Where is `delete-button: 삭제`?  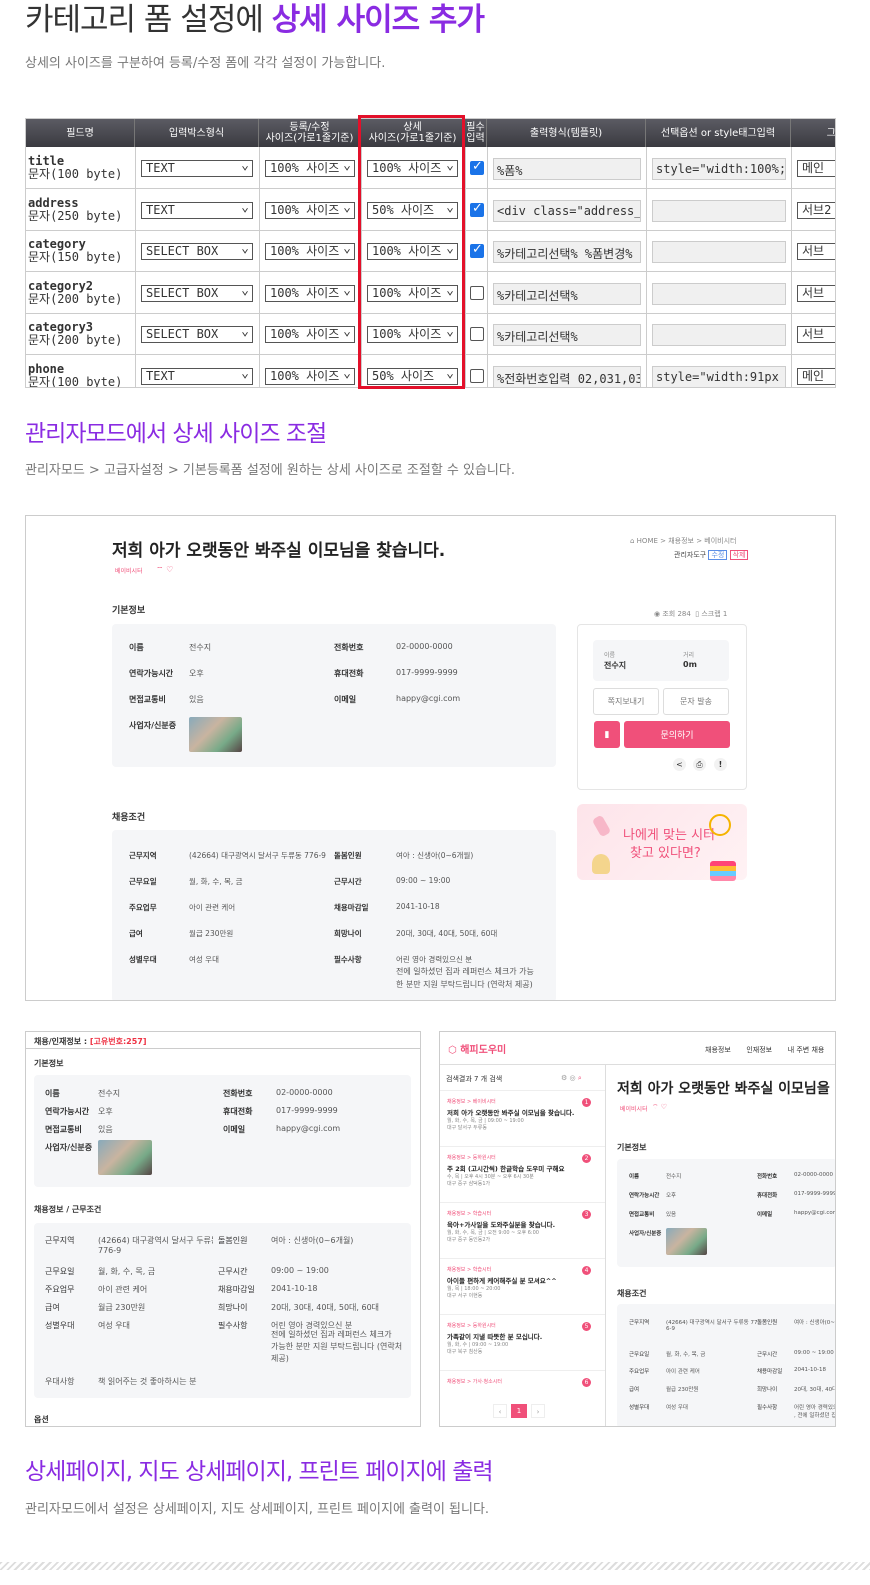
delete-button: 삭제 is located at coordinates (739, 555).